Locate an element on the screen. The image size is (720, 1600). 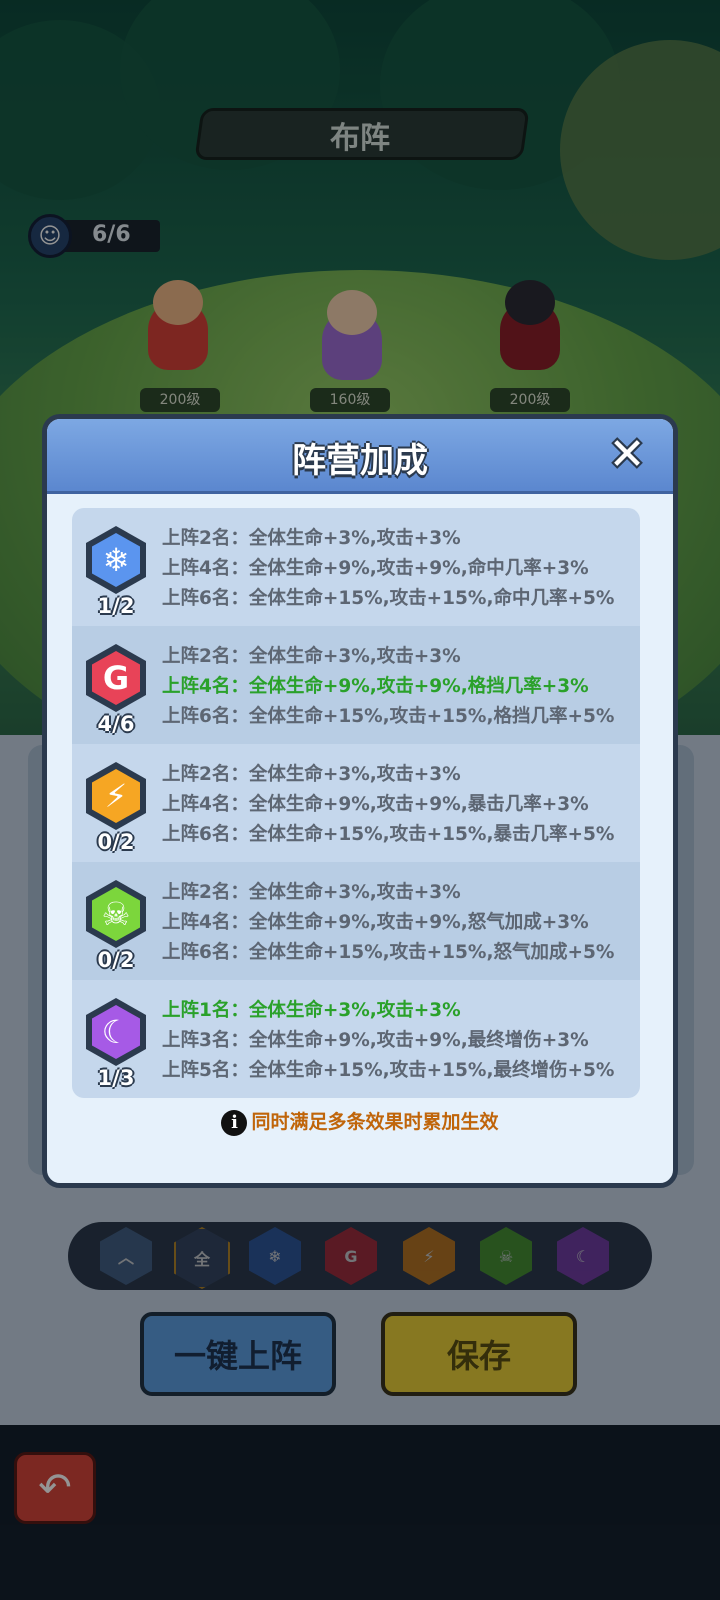
snowflake-icon: ❄ is located at coordinates (116, 560).